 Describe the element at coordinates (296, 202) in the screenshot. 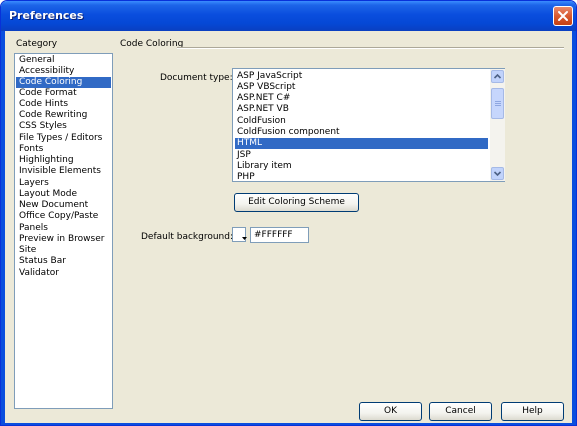

I see `edit-coloring-scheme-button: Edit Coloring Scheme` at that location.